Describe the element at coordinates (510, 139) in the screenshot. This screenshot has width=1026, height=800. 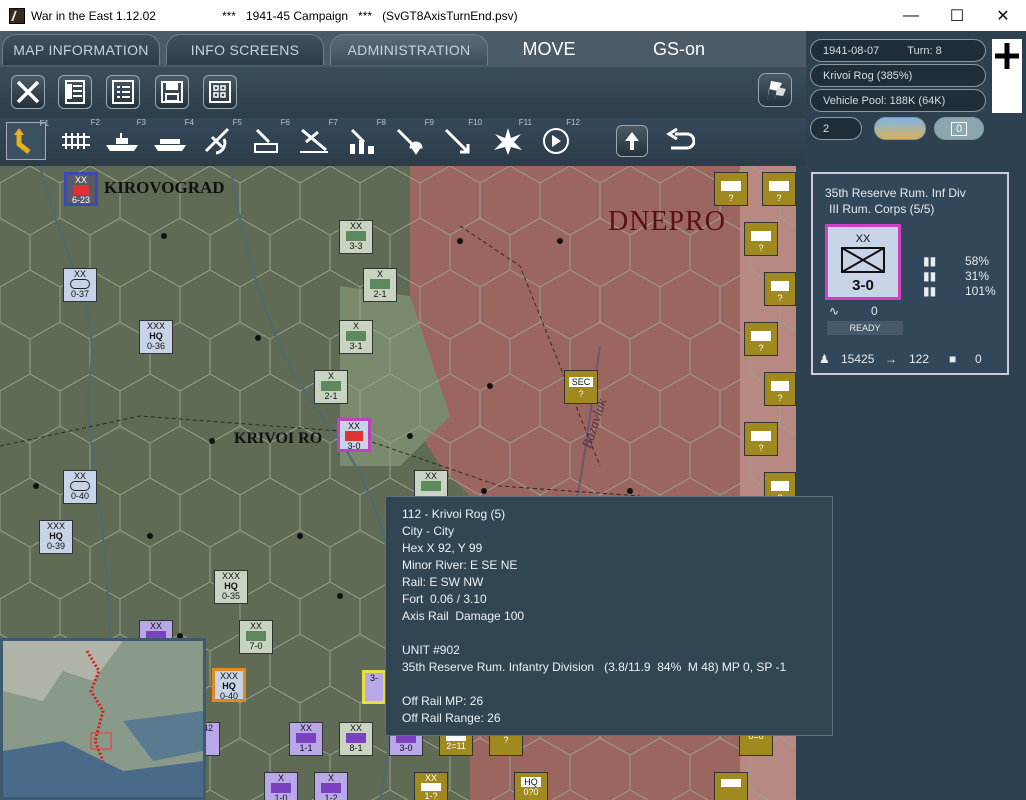
I see `explosion-button: F11` at that location.